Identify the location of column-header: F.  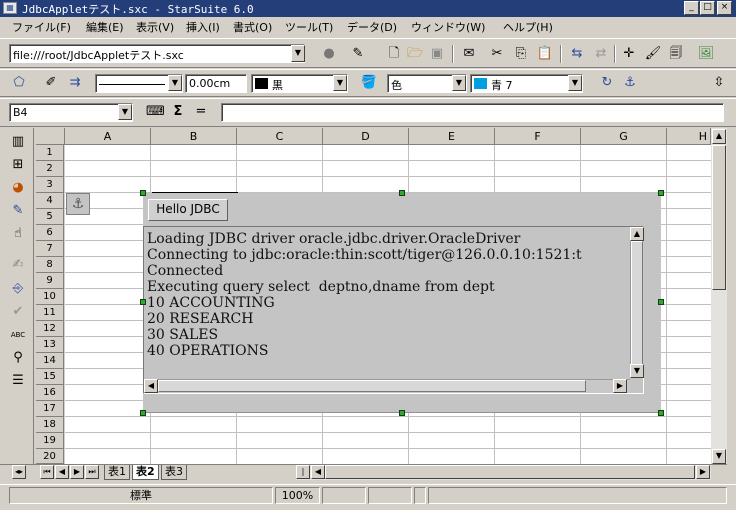
(538, 136).